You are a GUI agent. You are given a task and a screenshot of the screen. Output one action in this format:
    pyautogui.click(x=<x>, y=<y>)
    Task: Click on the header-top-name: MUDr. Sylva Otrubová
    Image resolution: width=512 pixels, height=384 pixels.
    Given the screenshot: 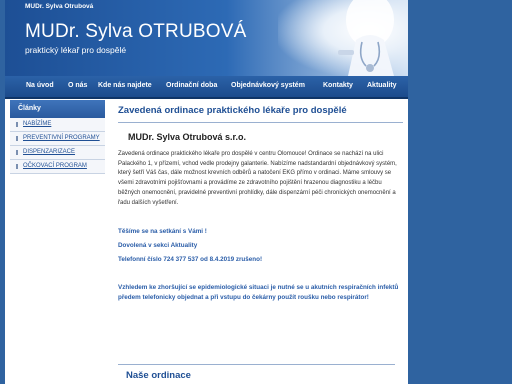 What is the action you would take?
    pyautogui.click(x=59, y=6)
    